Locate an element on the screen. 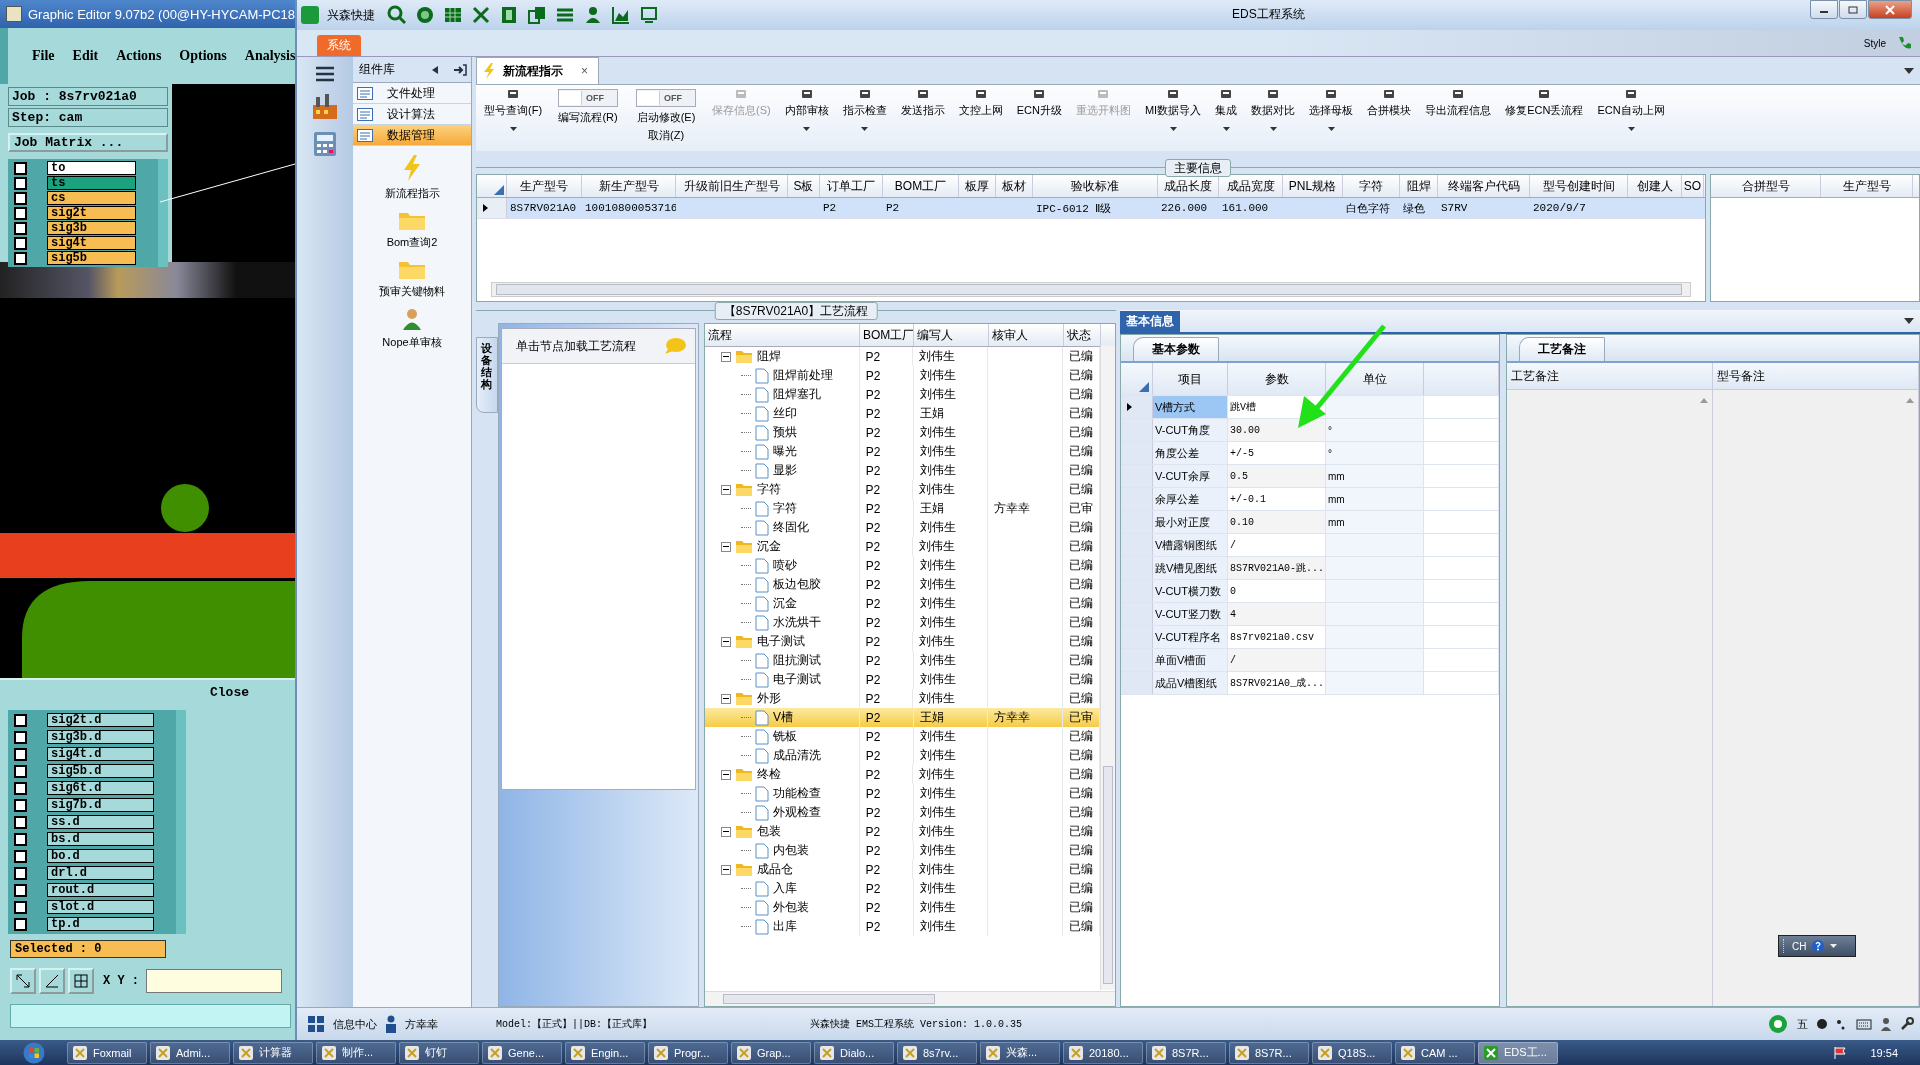 This screenshot has width=1920, height=1065. layer-item: sig4t.d is located at coordinates (100, 754).